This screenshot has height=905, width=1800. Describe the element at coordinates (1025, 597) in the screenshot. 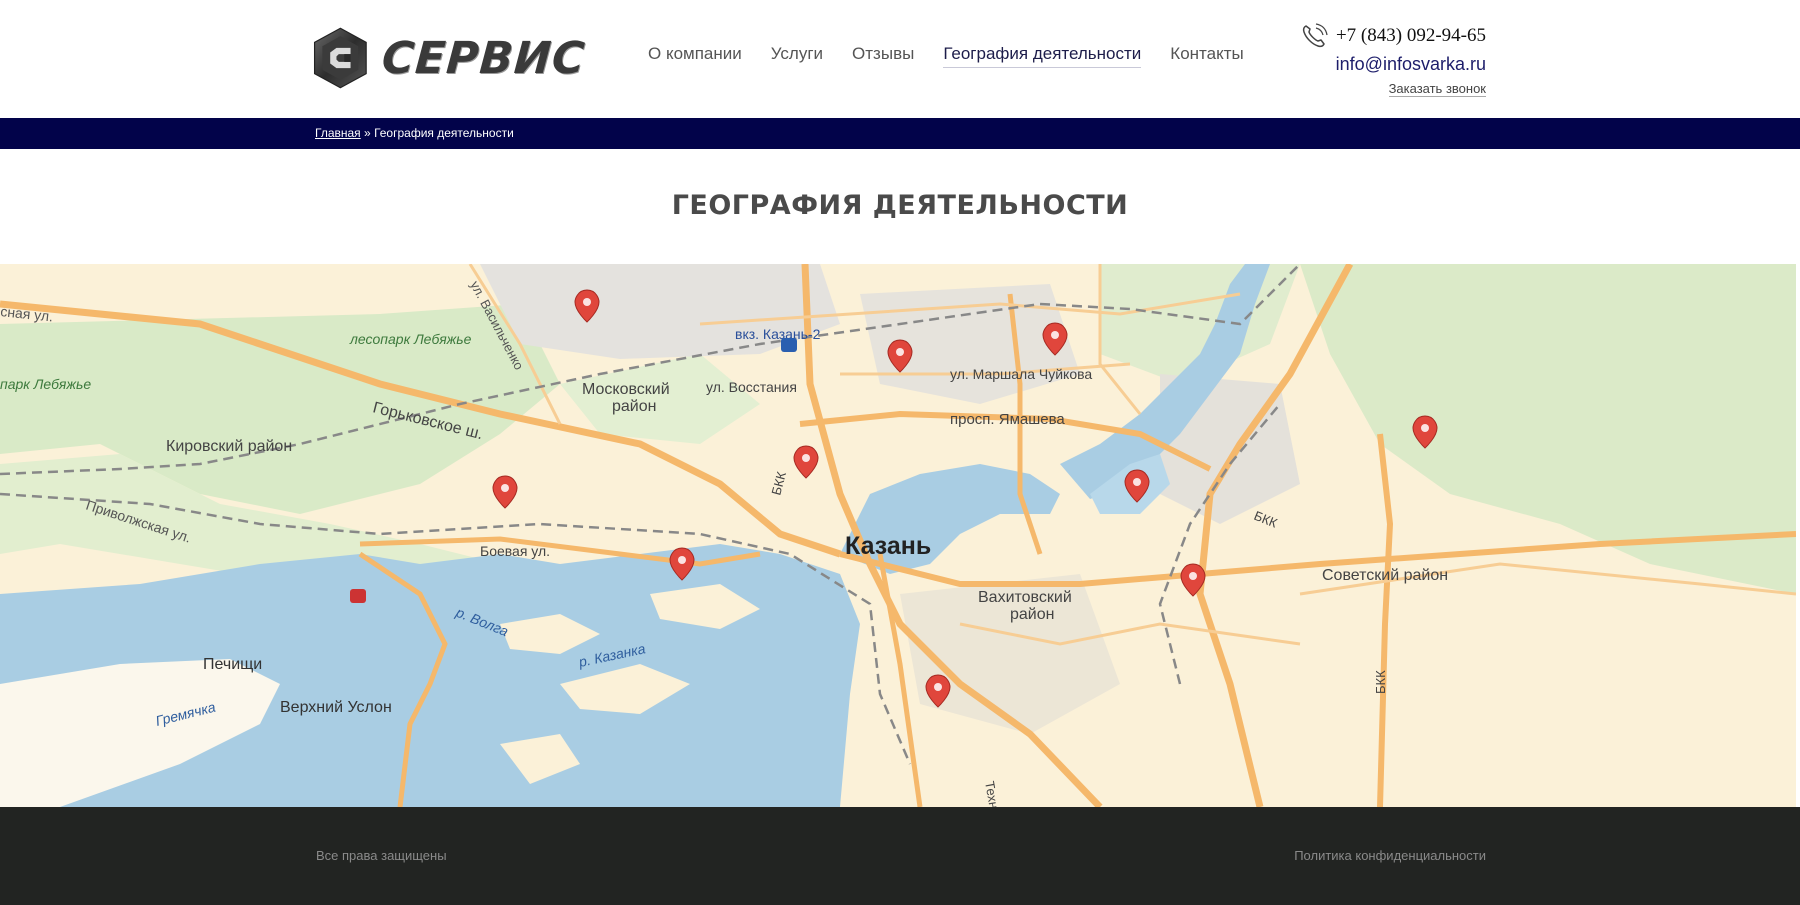

I see `map-label-vakhitovsky: Вахитовский` at that location.